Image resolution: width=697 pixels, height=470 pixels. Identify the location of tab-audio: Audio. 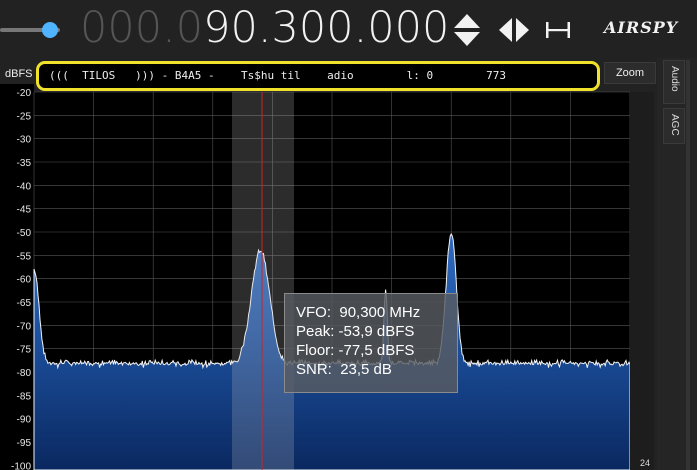
(674, 82).